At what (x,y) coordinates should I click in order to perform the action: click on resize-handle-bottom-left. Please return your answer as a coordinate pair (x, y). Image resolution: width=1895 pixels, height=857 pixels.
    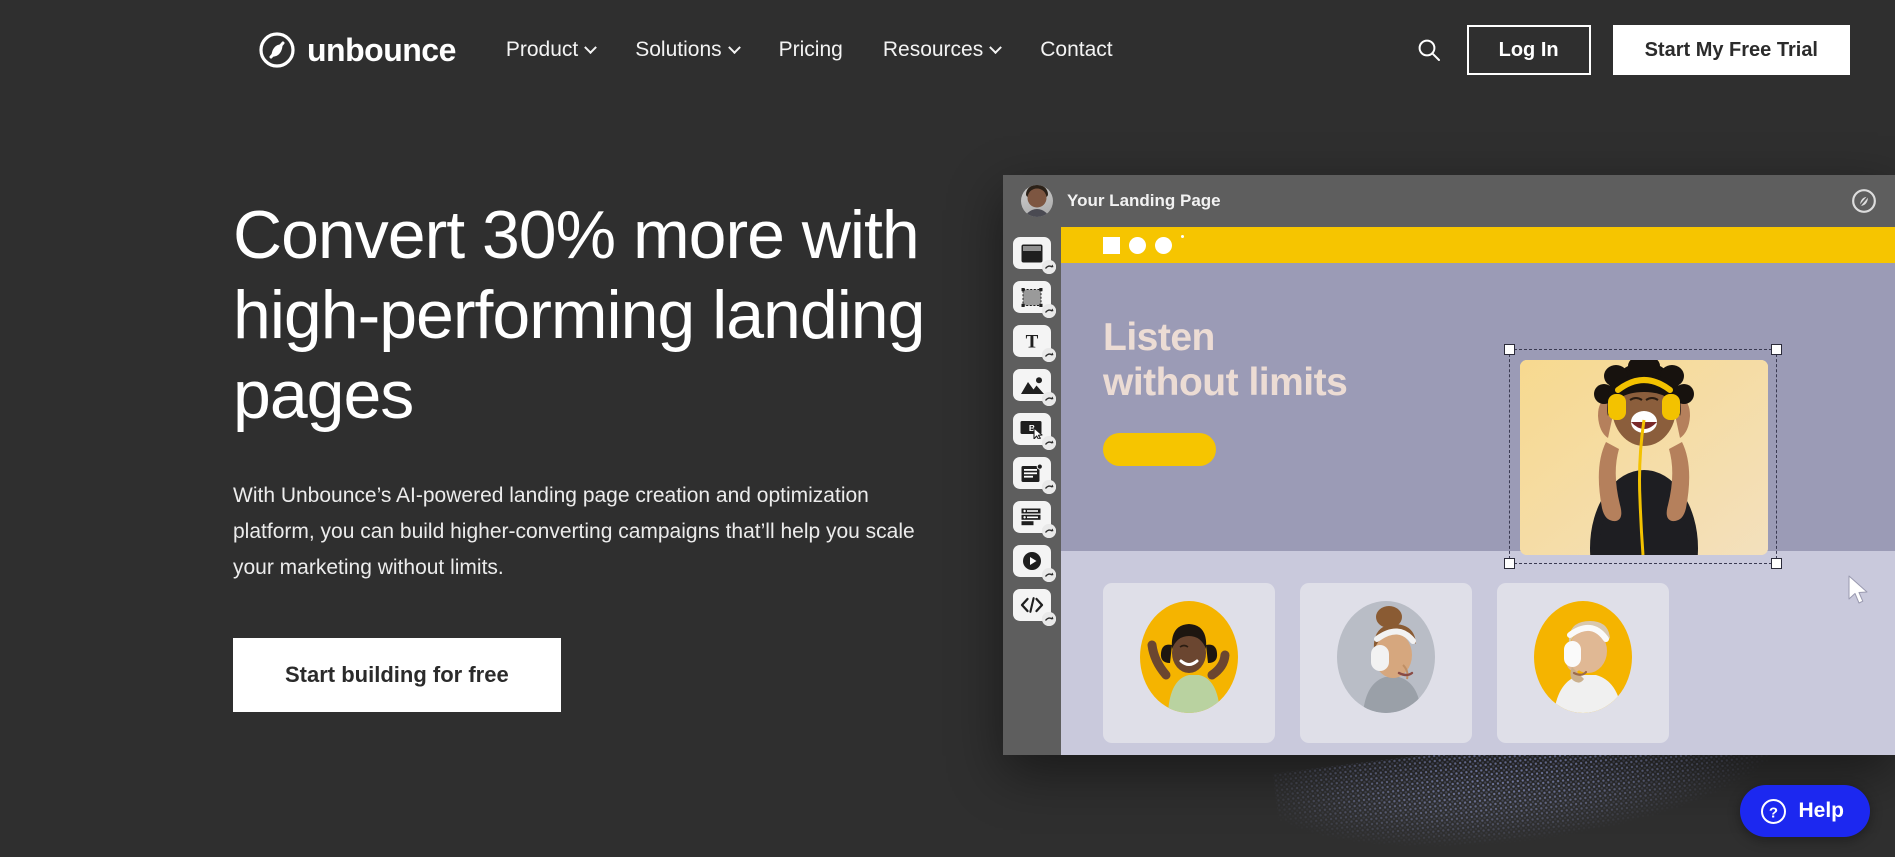
    Looking at the image, I should click on (1509, 563).